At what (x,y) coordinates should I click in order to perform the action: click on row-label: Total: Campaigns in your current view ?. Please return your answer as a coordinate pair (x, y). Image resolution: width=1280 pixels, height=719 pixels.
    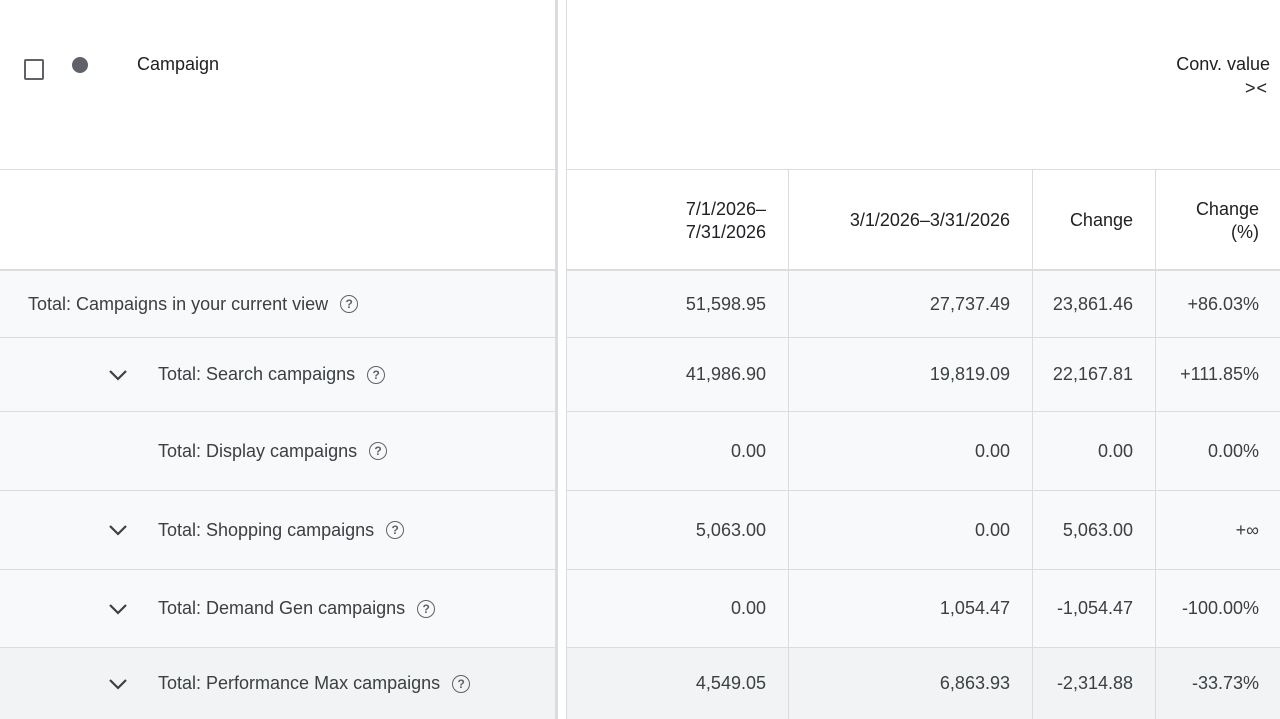
    Looking at the image, I should click on (193, 304).